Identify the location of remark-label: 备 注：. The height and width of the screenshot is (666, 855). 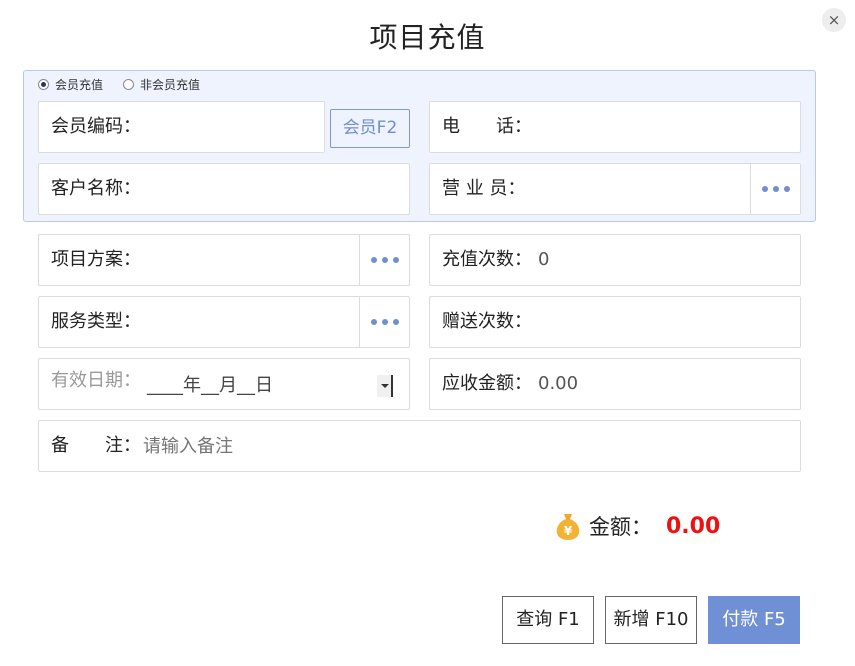
(96, 445).